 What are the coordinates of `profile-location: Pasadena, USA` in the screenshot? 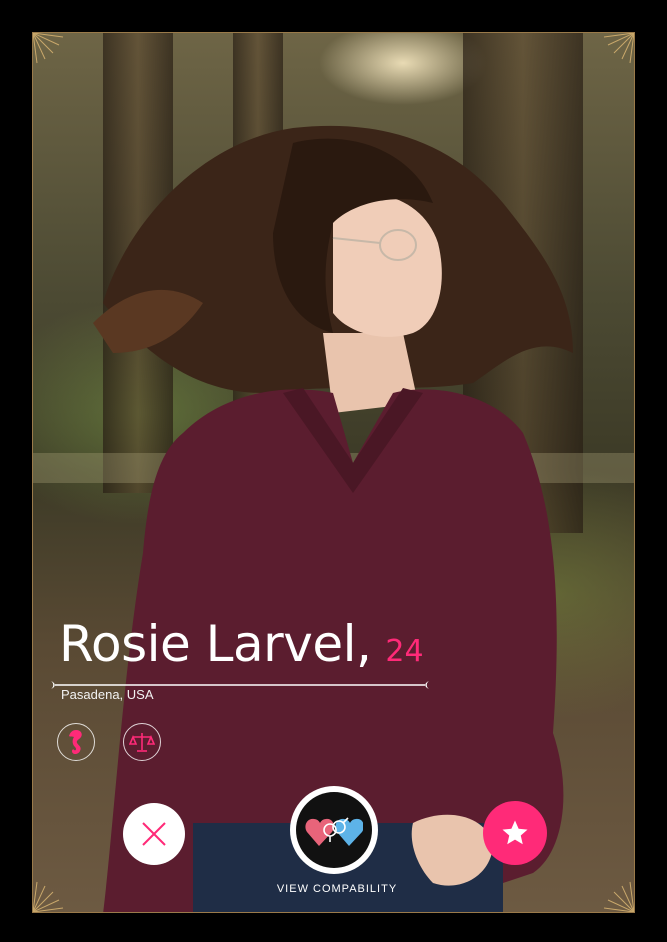 It's located at (107, 694).